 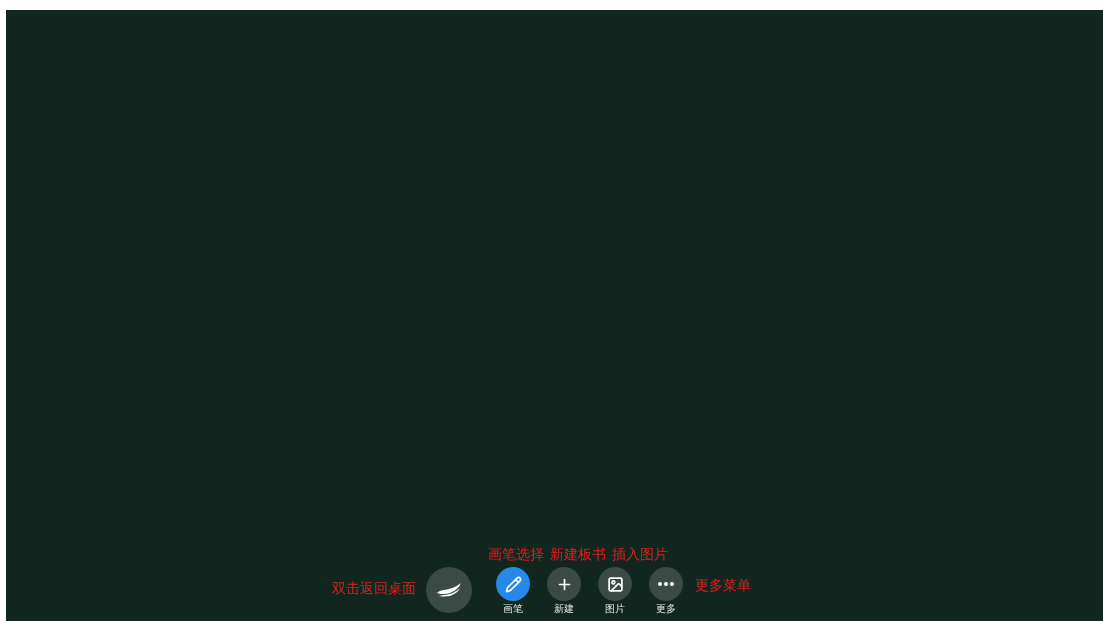 What do you see at coordinates (666, 609) in the screenshot?
I see `tool-label: 更多` at bounding box center [666, 609].